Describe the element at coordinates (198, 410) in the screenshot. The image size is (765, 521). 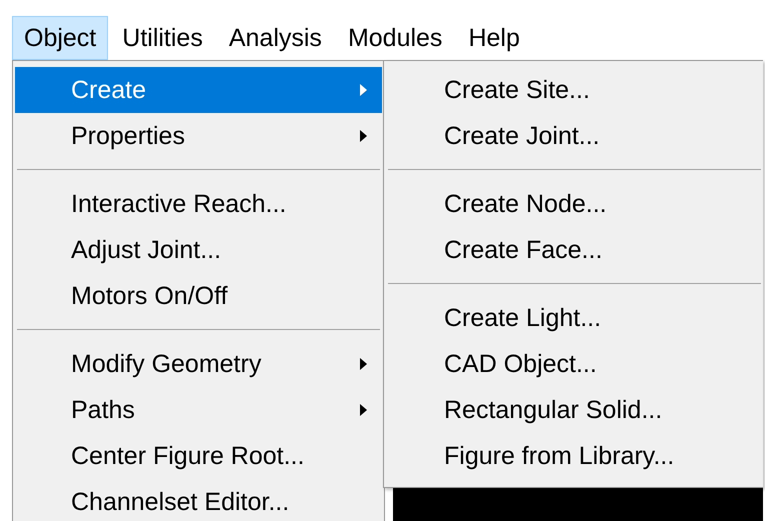
I see `menu-item: Paths` at that location.